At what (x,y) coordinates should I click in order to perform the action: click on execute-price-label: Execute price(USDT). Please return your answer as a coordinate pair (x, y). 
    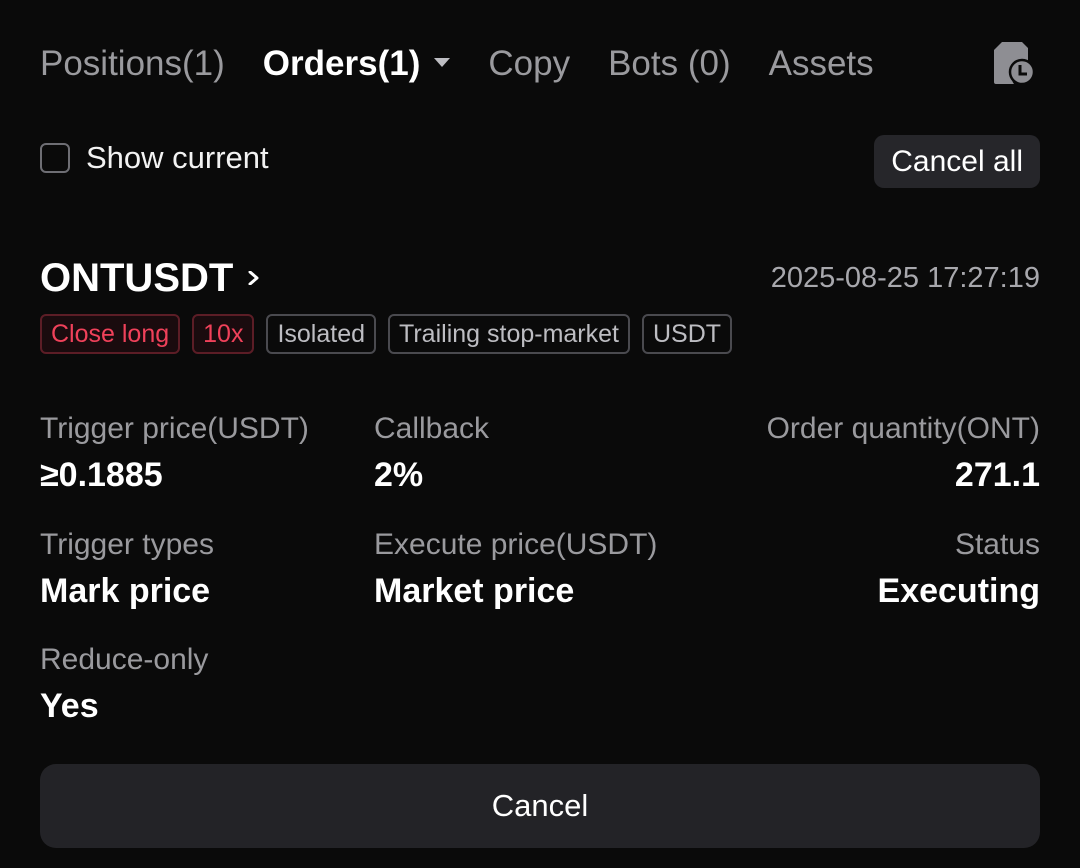
    Looking at the image, I should click on (516, 544).